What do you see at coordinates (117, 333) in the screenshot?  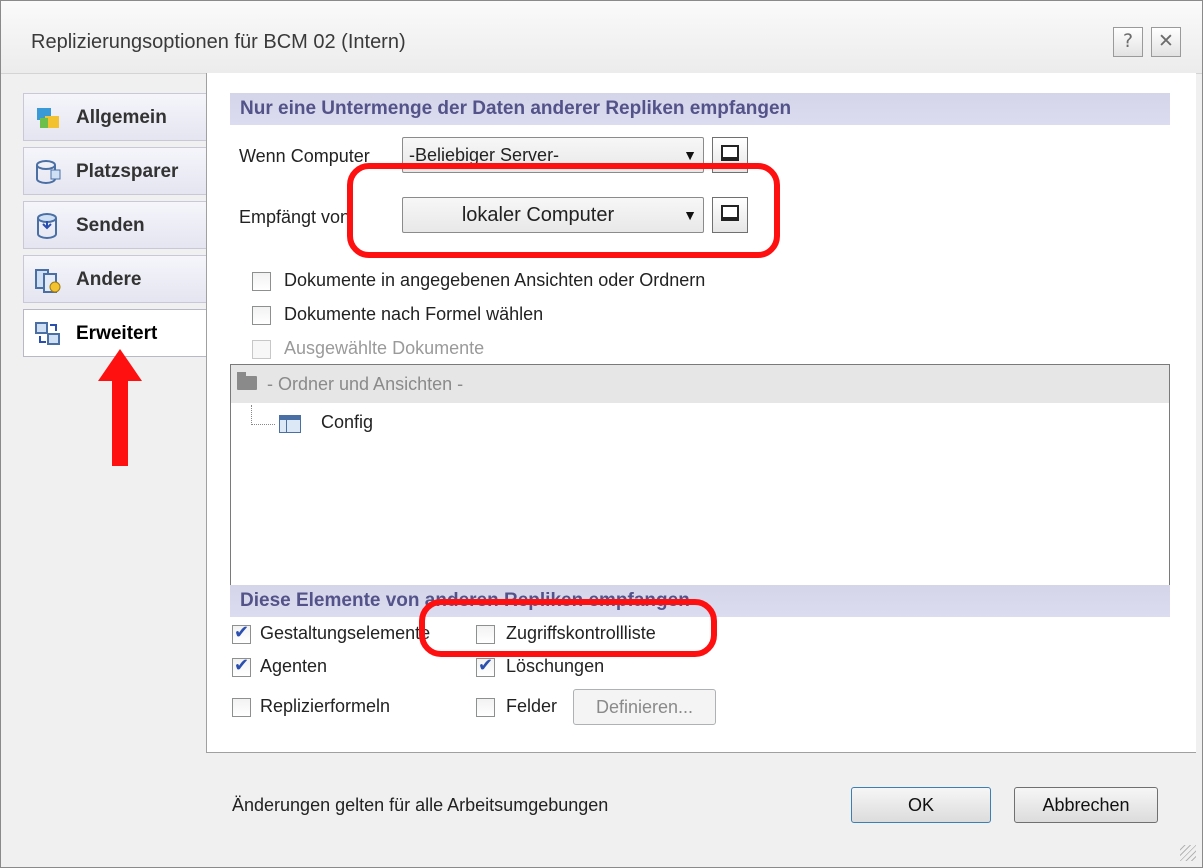 I see `tab-erweitert-label: Erweitert` at bounding box center [117, 333].